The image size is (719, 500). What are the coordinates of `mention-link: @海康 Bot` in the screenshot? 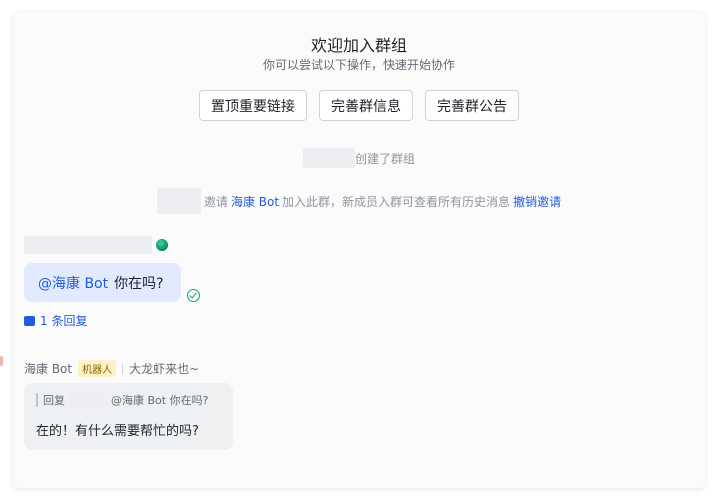 It's located at (73, 283).